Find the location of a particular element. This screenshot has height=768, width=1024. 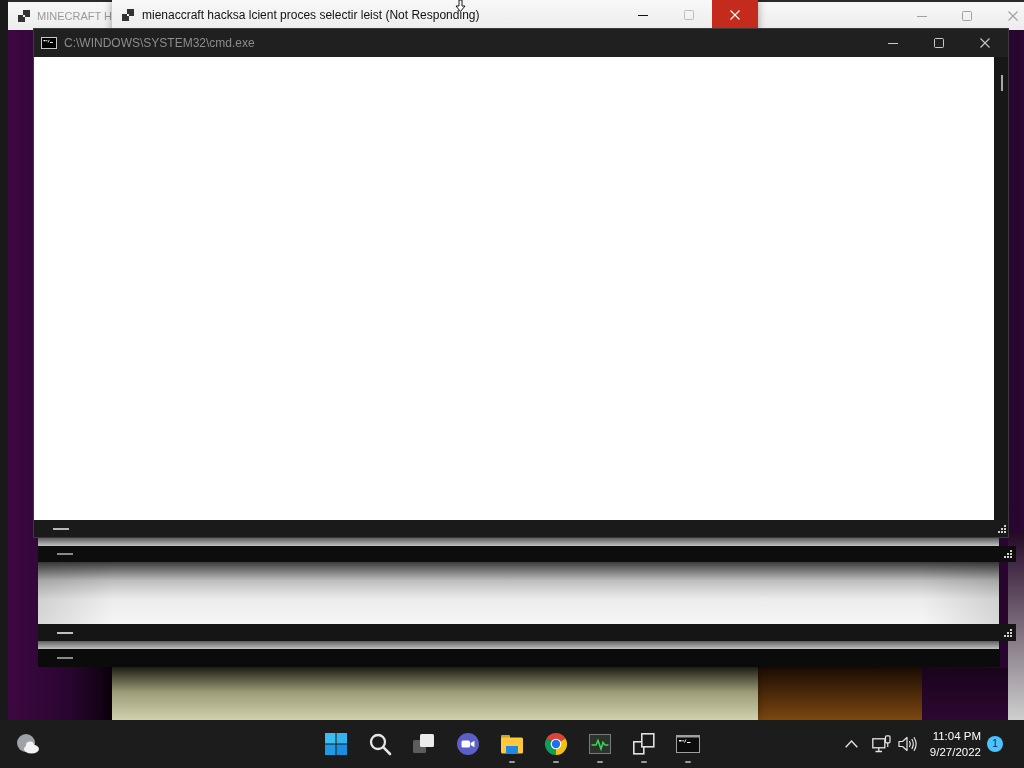

four-tiles-icon is located at coordinates (336, 744).